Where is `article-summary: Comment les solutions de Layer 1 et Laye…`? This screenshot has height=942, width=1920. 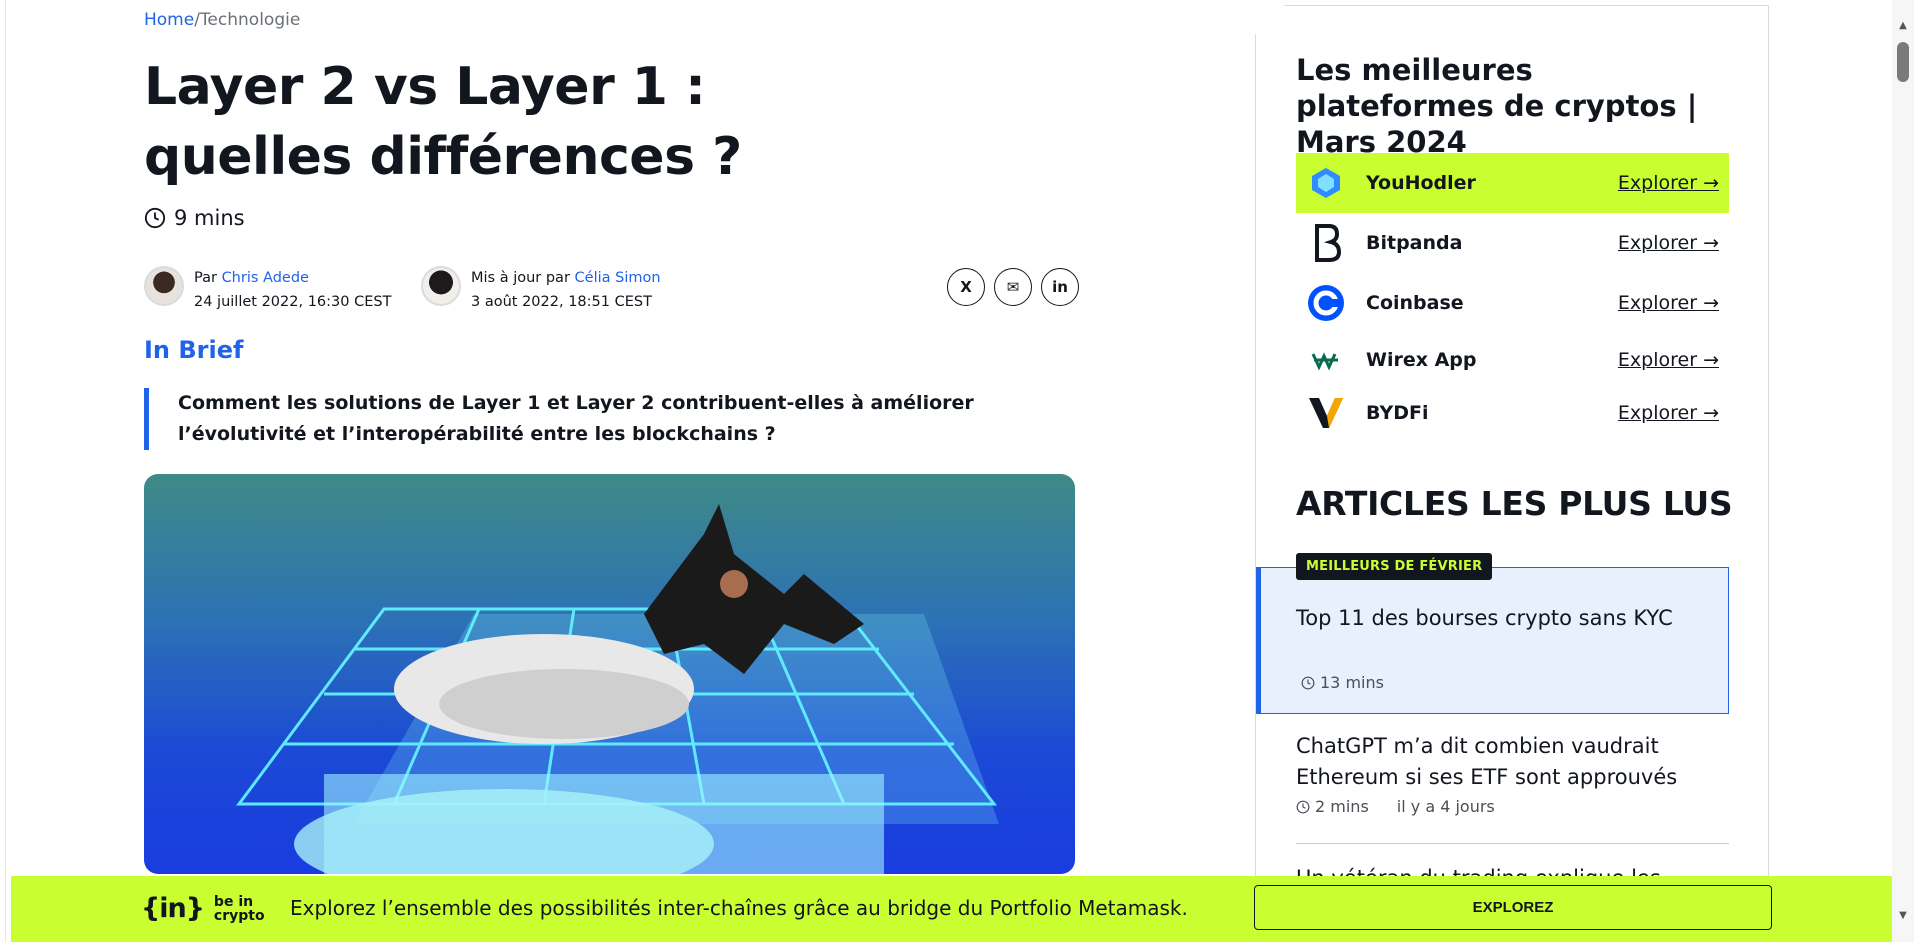 article-summary: Comment les solutions de Layer 1 et Laye… is located at coordinates (611, 419).